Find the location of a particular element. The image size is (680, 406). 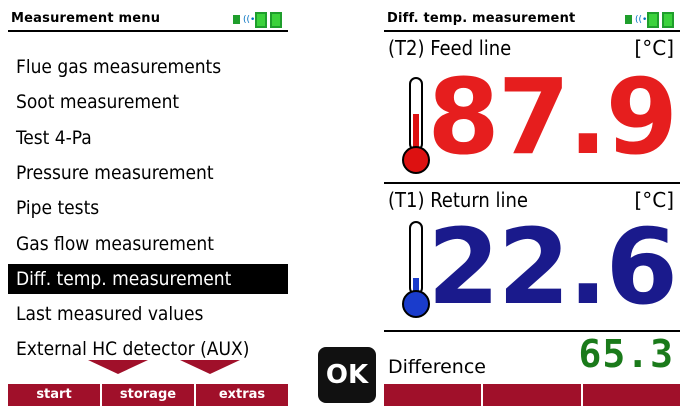

menu-item: External HC detector (AUX) is located at coordinates (148, 349).